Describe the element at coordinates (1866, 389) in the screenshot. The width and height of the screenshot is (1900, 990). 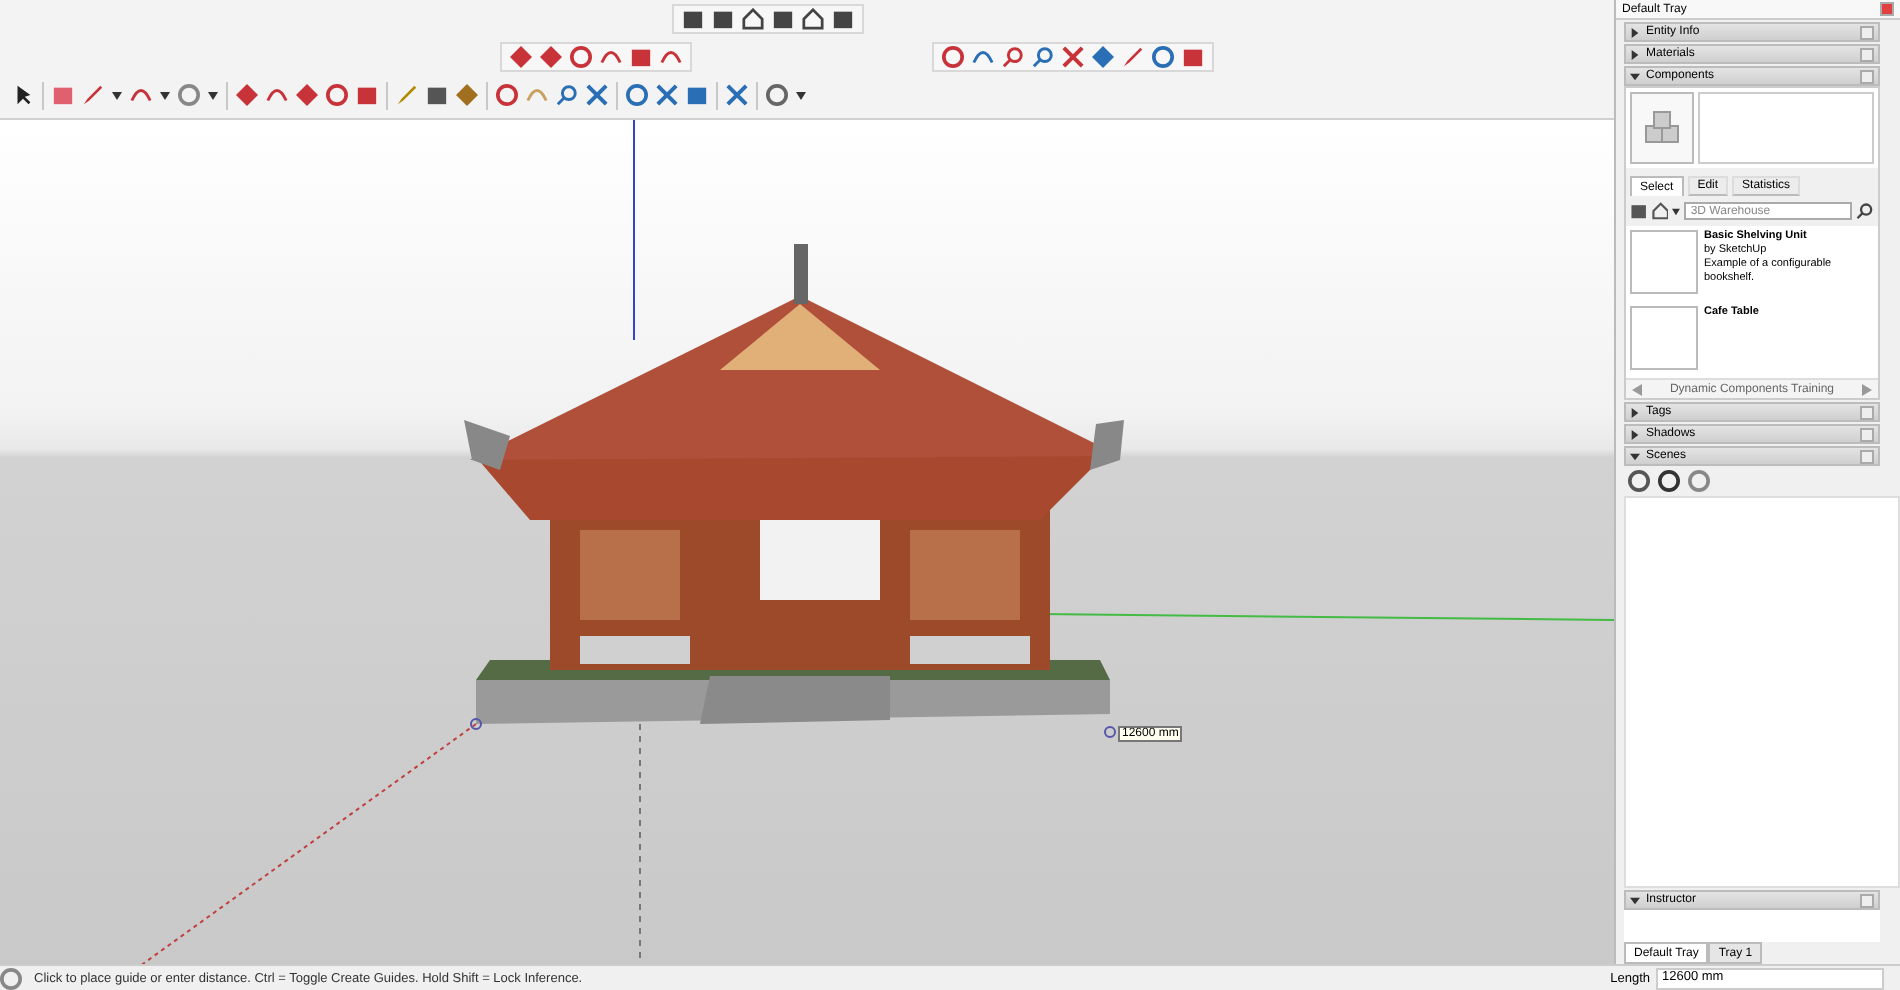
I see `forward-icon` at that location.